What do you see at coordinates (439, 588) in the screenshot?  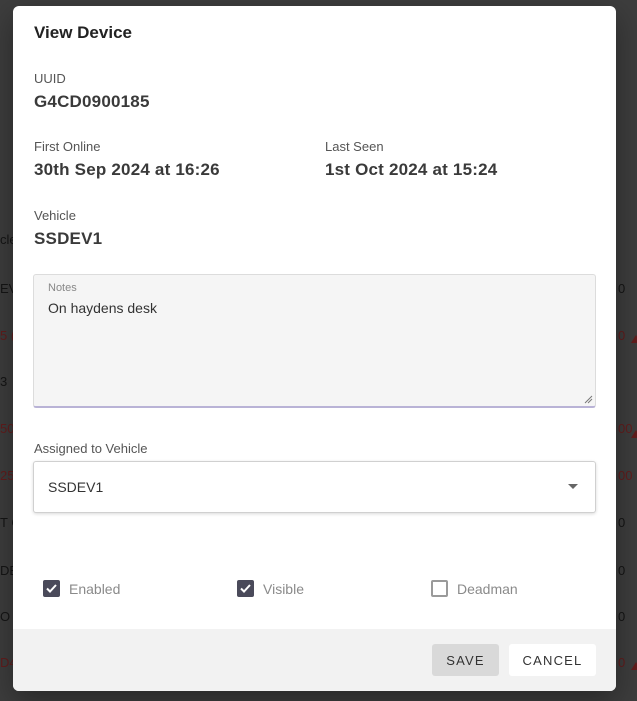 I see `deadman-checkbox` at bounding box center [439, 588].